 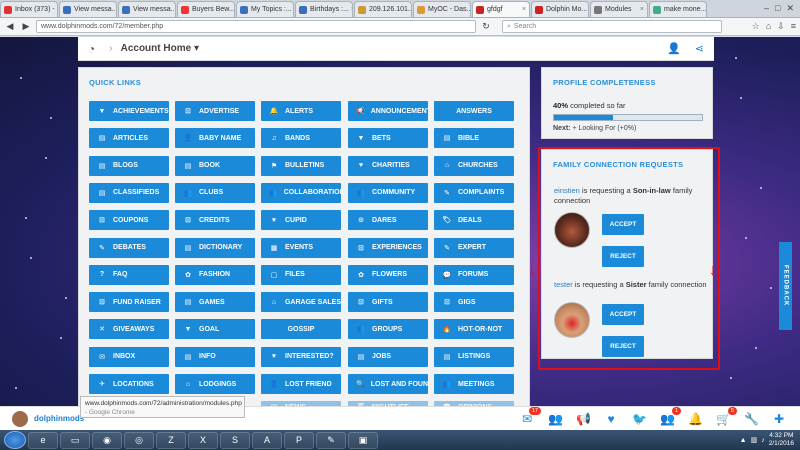 What do you see at coordinates (43, 440) in the screenshot?
I see `ie-icon: e` at bounding box center [43, 440].